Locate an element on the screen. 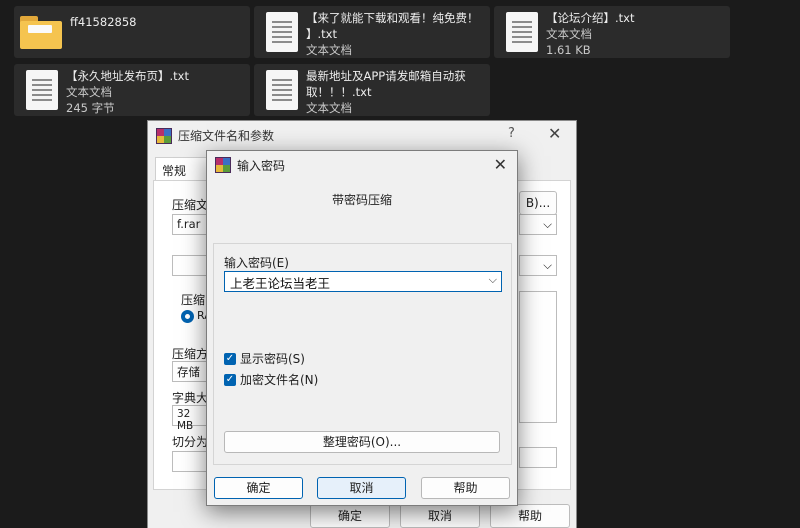 Image resolution: width=800 pixels, height=528 pixels. file-tile: 【论坛介绍】.txt 文本文档 1.61 KB is located at coordinates (612, 32).